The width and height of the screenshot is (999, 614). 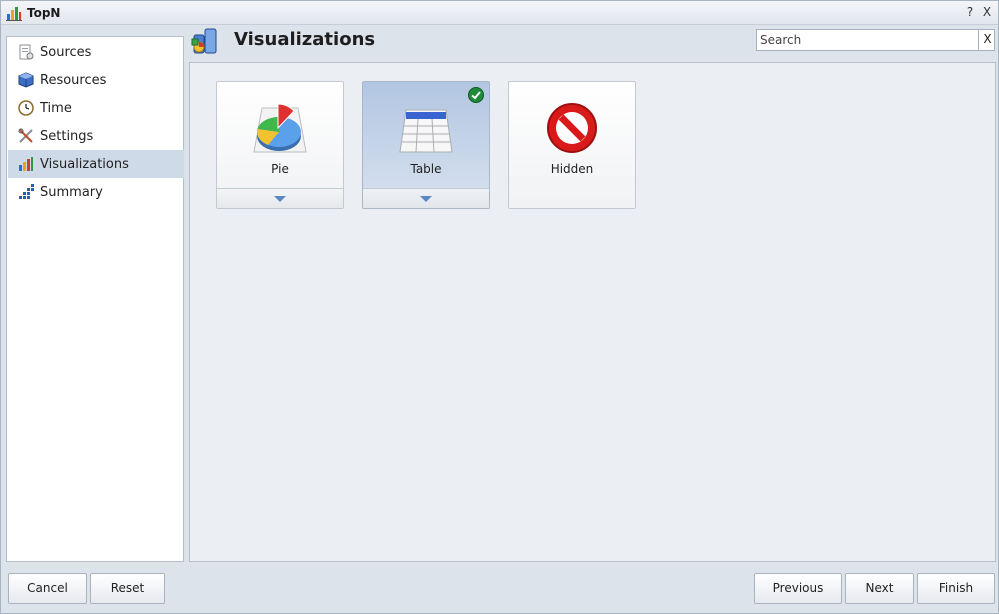 I want to click on table-icon, so click(x=426, y=131).